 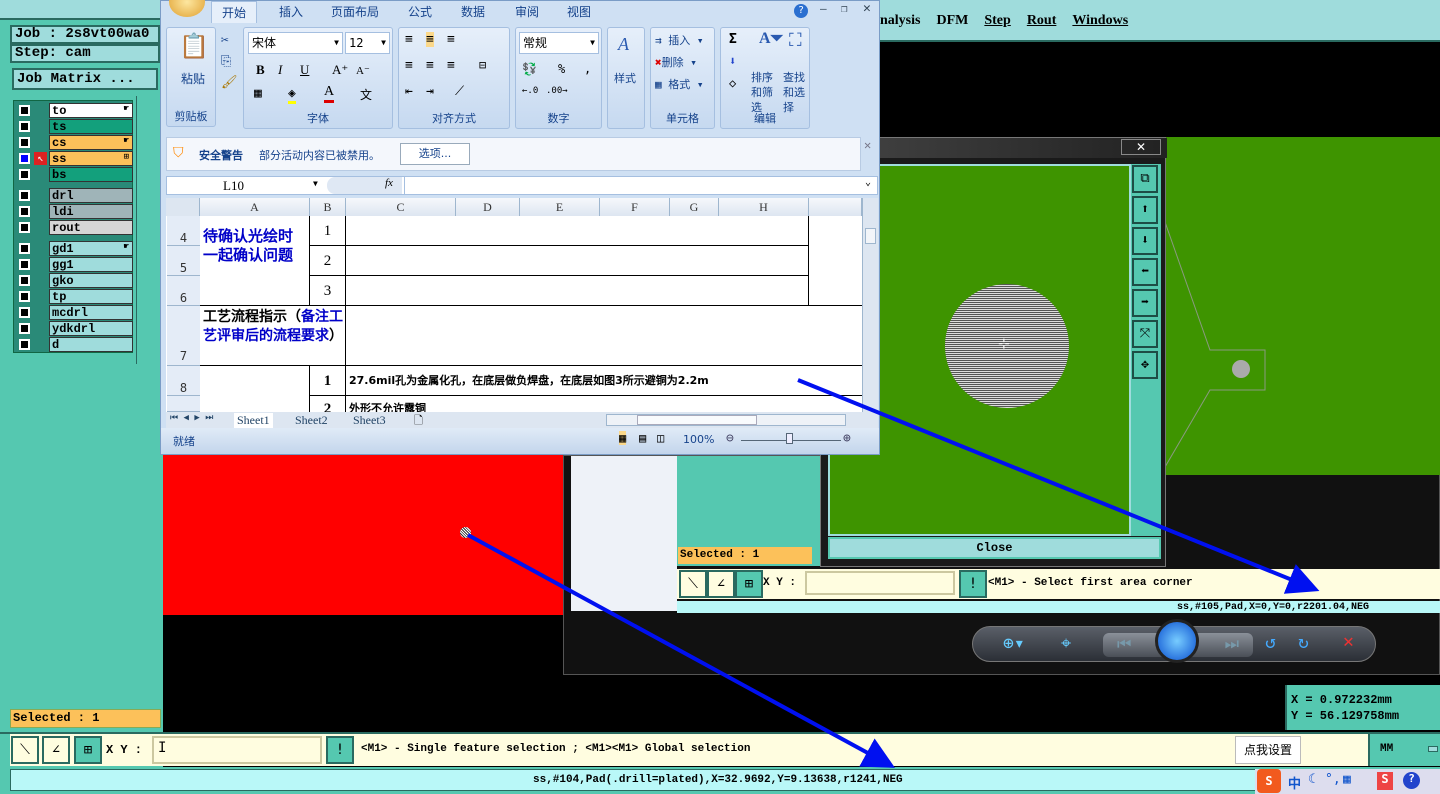 I want to click on percent-icon: %, so click(x=561, y=69).